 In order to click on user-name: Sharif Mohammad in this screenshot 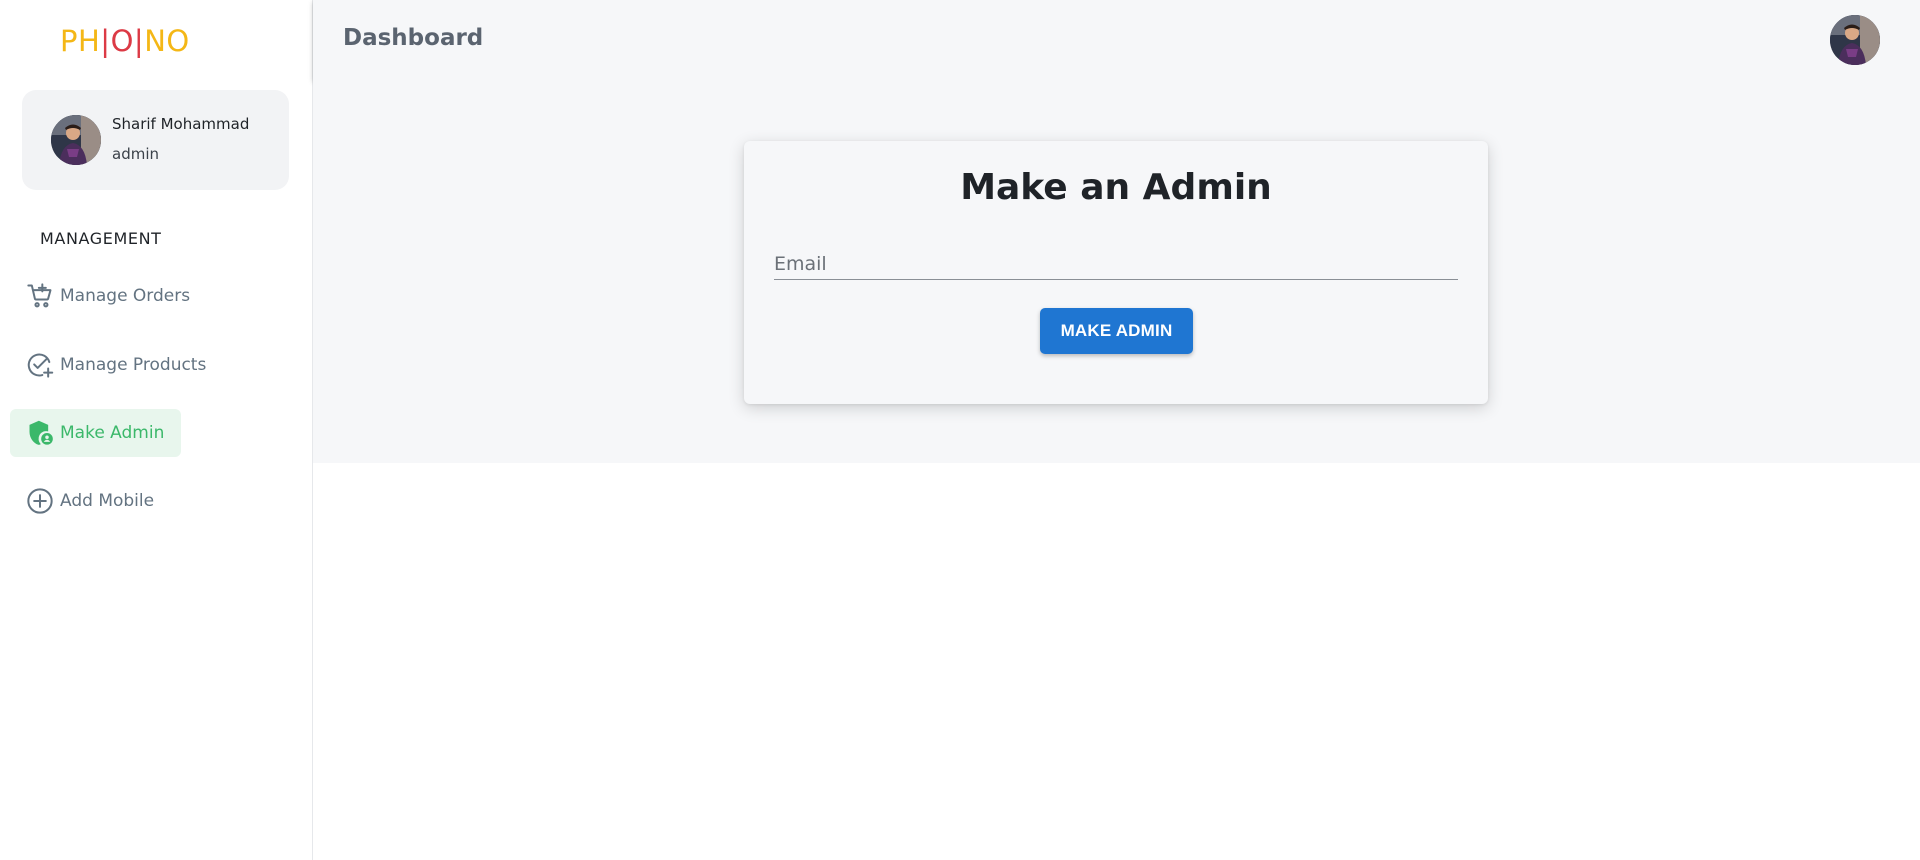, I will do `click(181, 124)`.